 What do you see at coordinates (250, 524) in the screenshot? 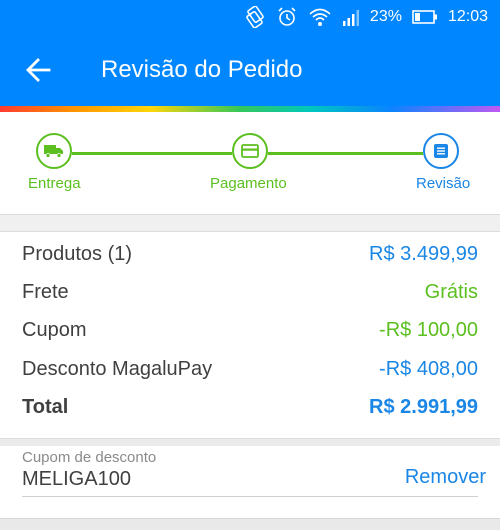
I see `bottom-edge` at bounding box center [250, 524].